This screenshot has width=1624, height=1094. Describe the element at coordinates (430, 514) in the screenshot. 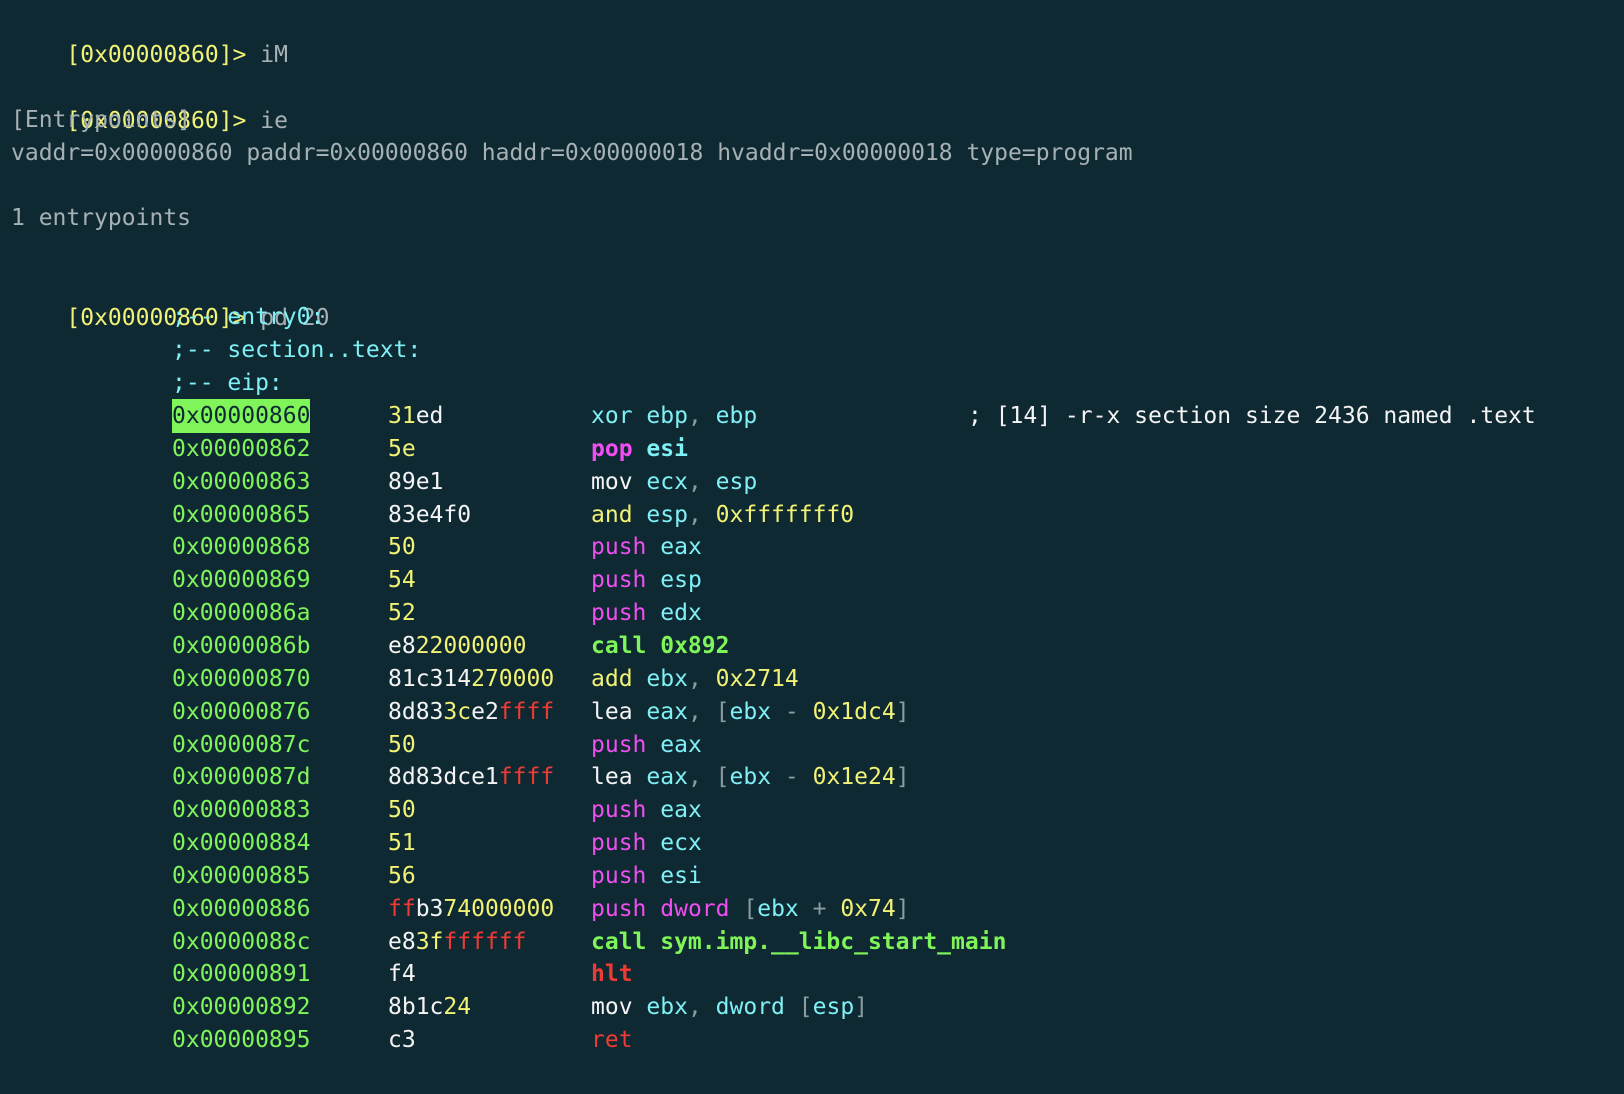

I see `byte-segment: 83e4f0` at that location.